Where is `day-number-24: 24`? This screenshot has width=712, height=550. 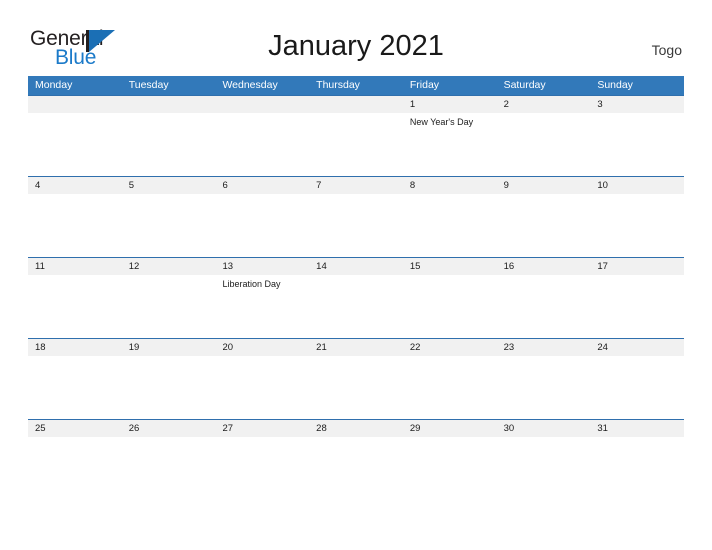 day-number-24: 24 is located at coordinates (637, 347).